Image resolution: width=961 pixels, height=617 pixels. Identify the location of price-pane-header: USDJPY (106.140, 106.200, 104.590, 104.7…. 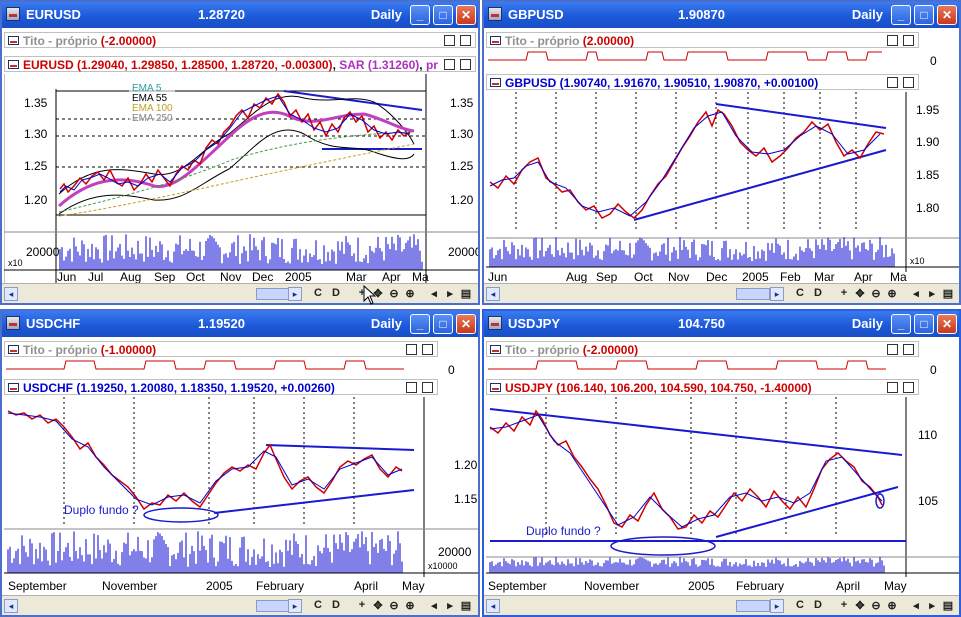
(702, 387).